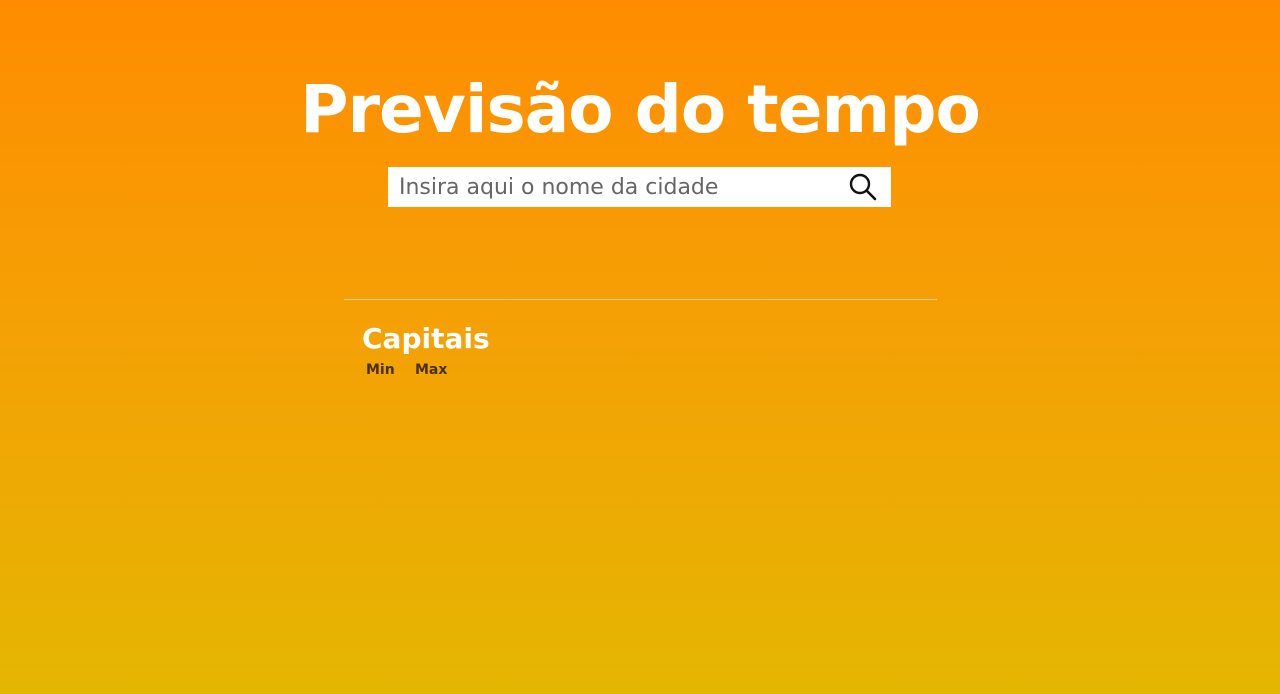  I want to click on search-bar, so click(639, 187).